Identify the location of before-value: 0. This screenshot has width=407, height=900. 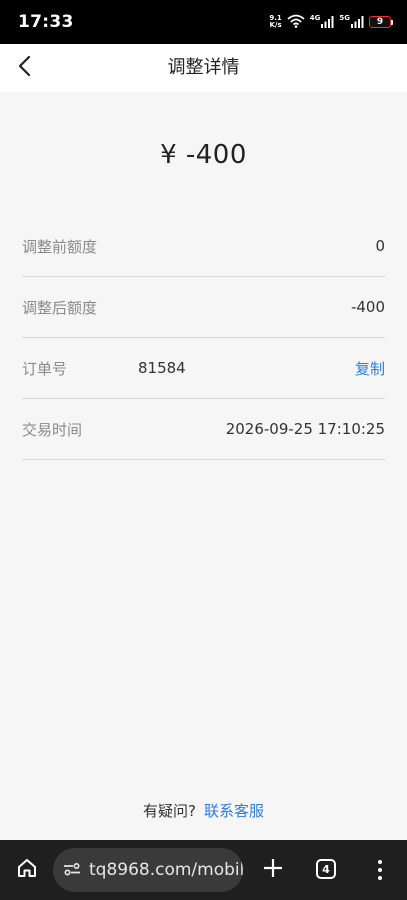
(380, 246).